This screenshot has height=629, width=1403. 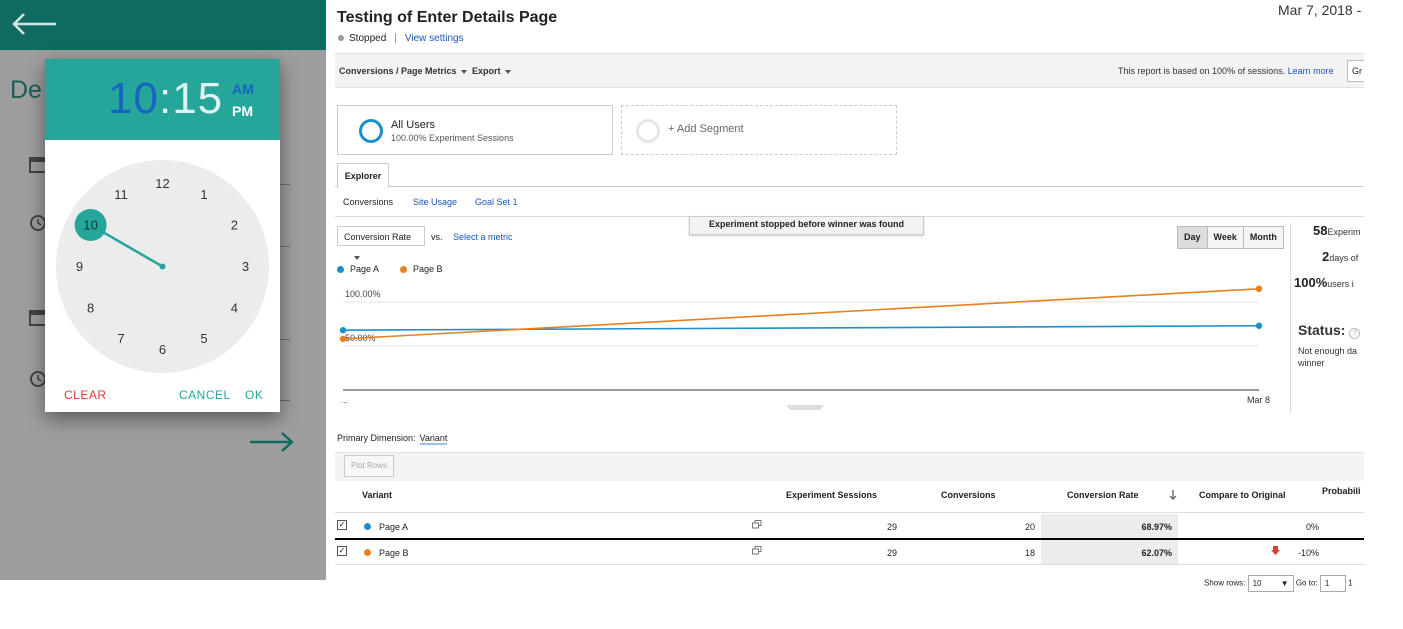 I want to click on clock-hour-9: 9, so click(x=79, y=266).